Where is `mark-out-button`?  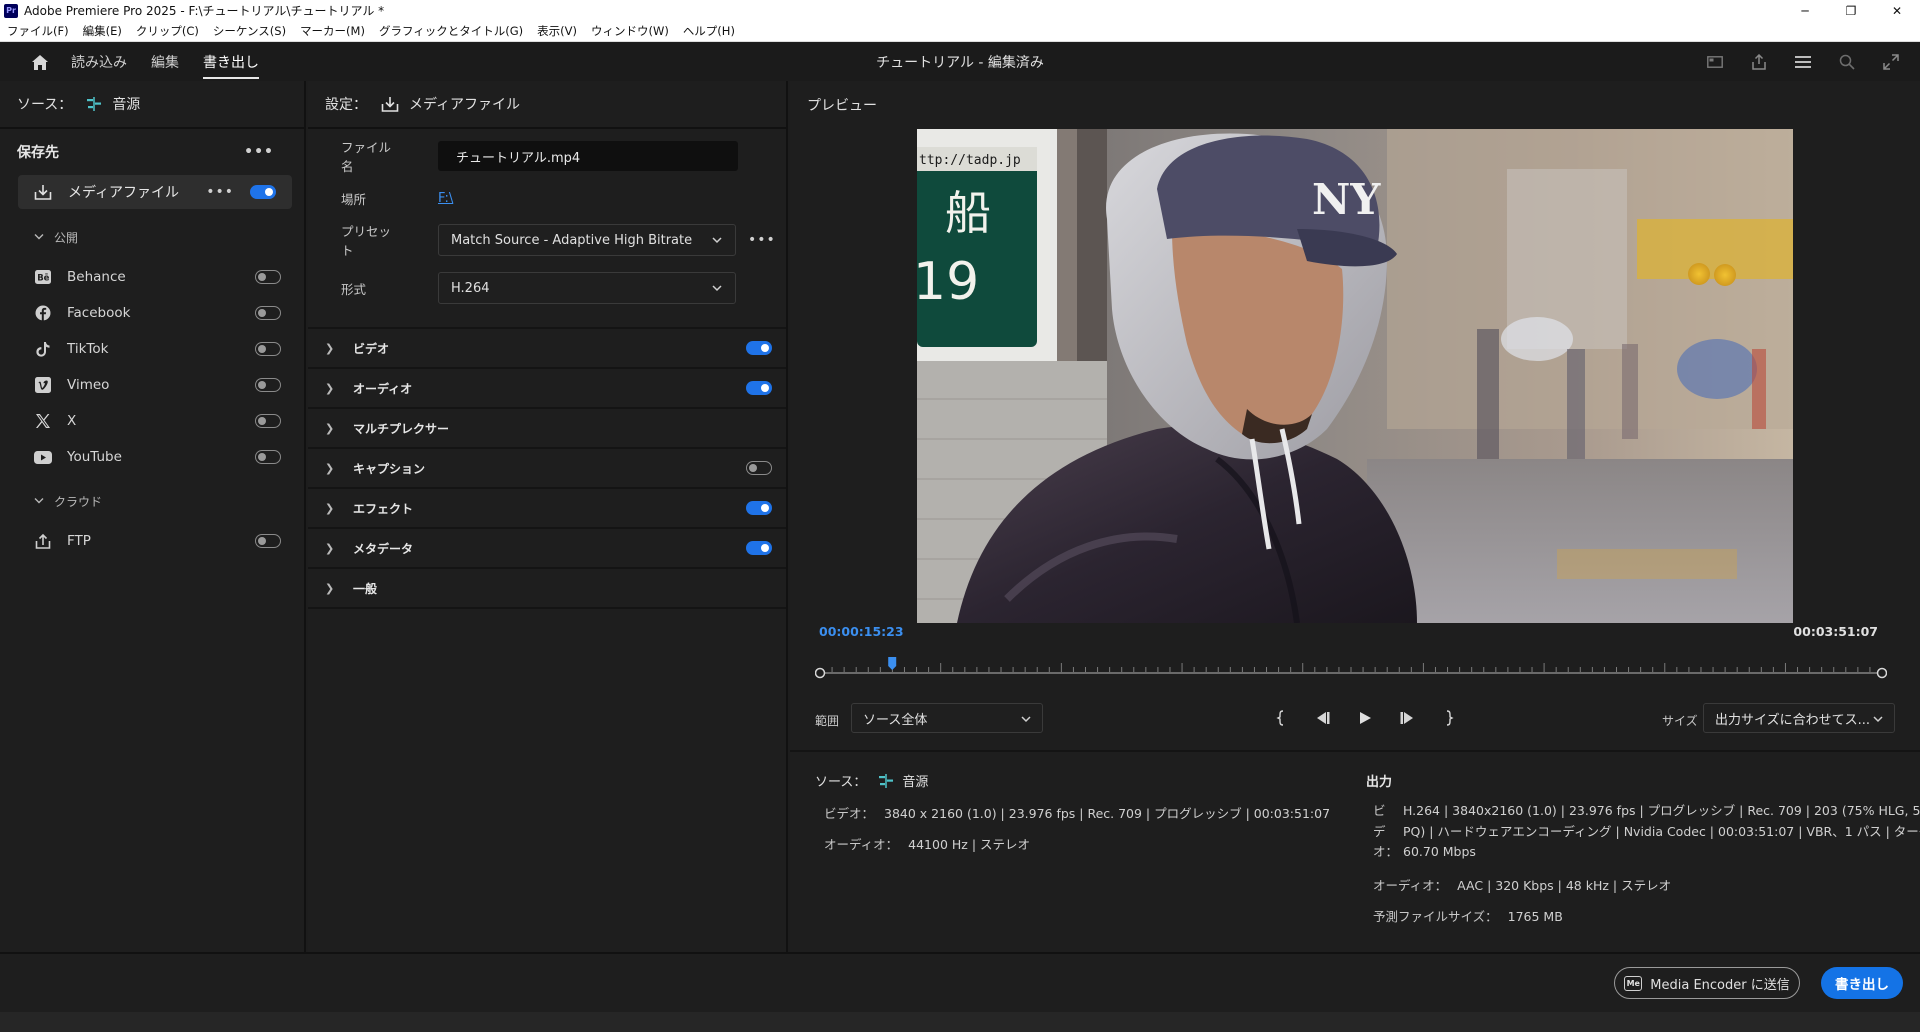 mark-out-button is located at coordinates (1449, 718).